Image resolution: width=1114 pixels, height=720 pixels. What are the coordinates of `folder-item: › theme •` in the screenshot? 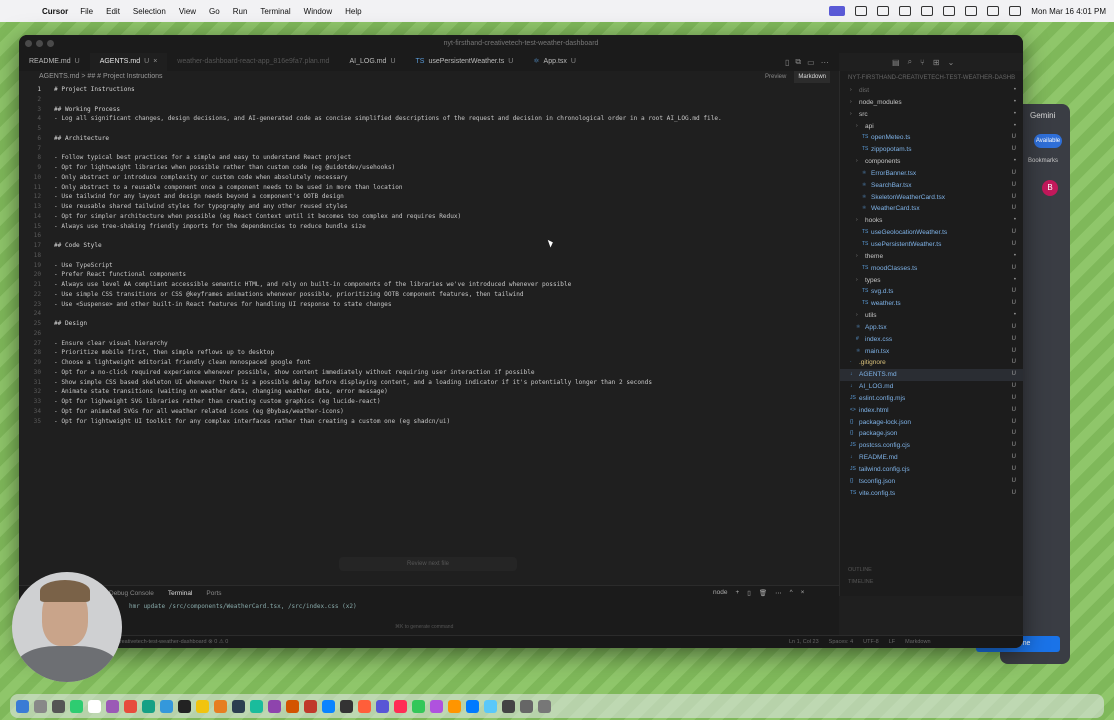 It's located at (931, 257).